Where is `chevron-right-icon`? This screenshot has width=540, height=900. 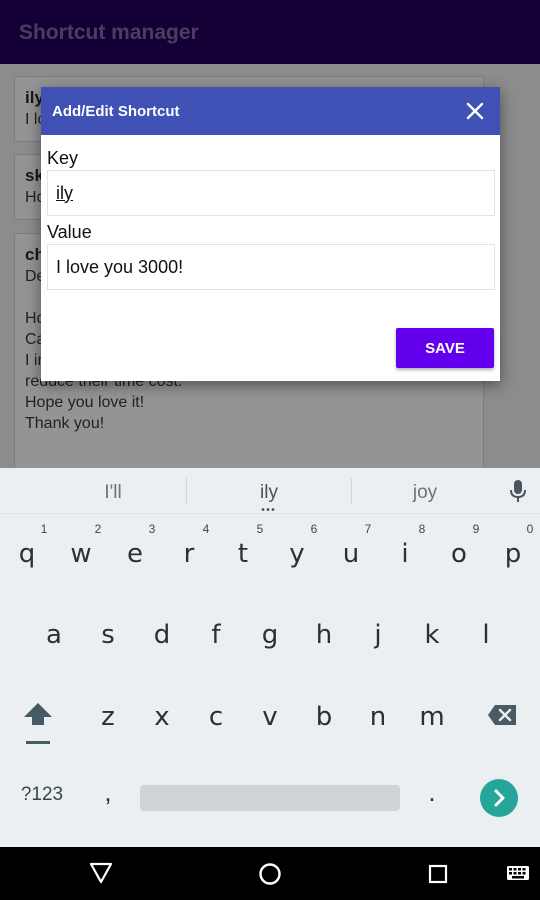
chevron-right-icon is located at coordinates (499, 798).